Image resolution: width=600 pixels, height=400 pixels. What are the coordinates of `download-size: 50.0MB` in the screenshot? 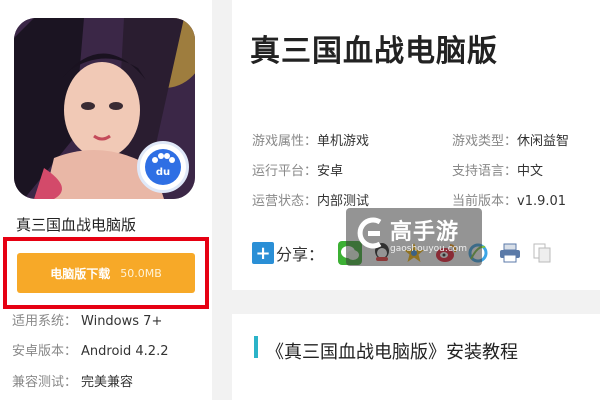 It's located at (141, 273).